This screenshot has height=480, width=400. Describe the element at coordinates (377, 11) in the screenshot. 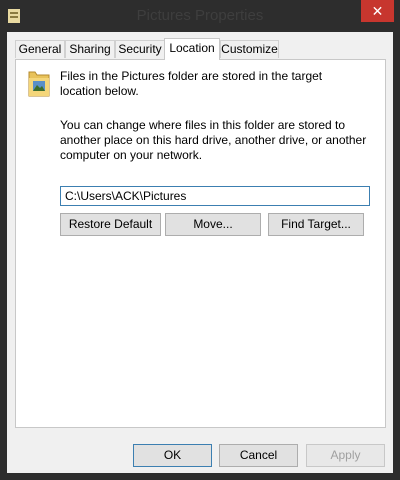

I see `close-button: ✕` at that location.